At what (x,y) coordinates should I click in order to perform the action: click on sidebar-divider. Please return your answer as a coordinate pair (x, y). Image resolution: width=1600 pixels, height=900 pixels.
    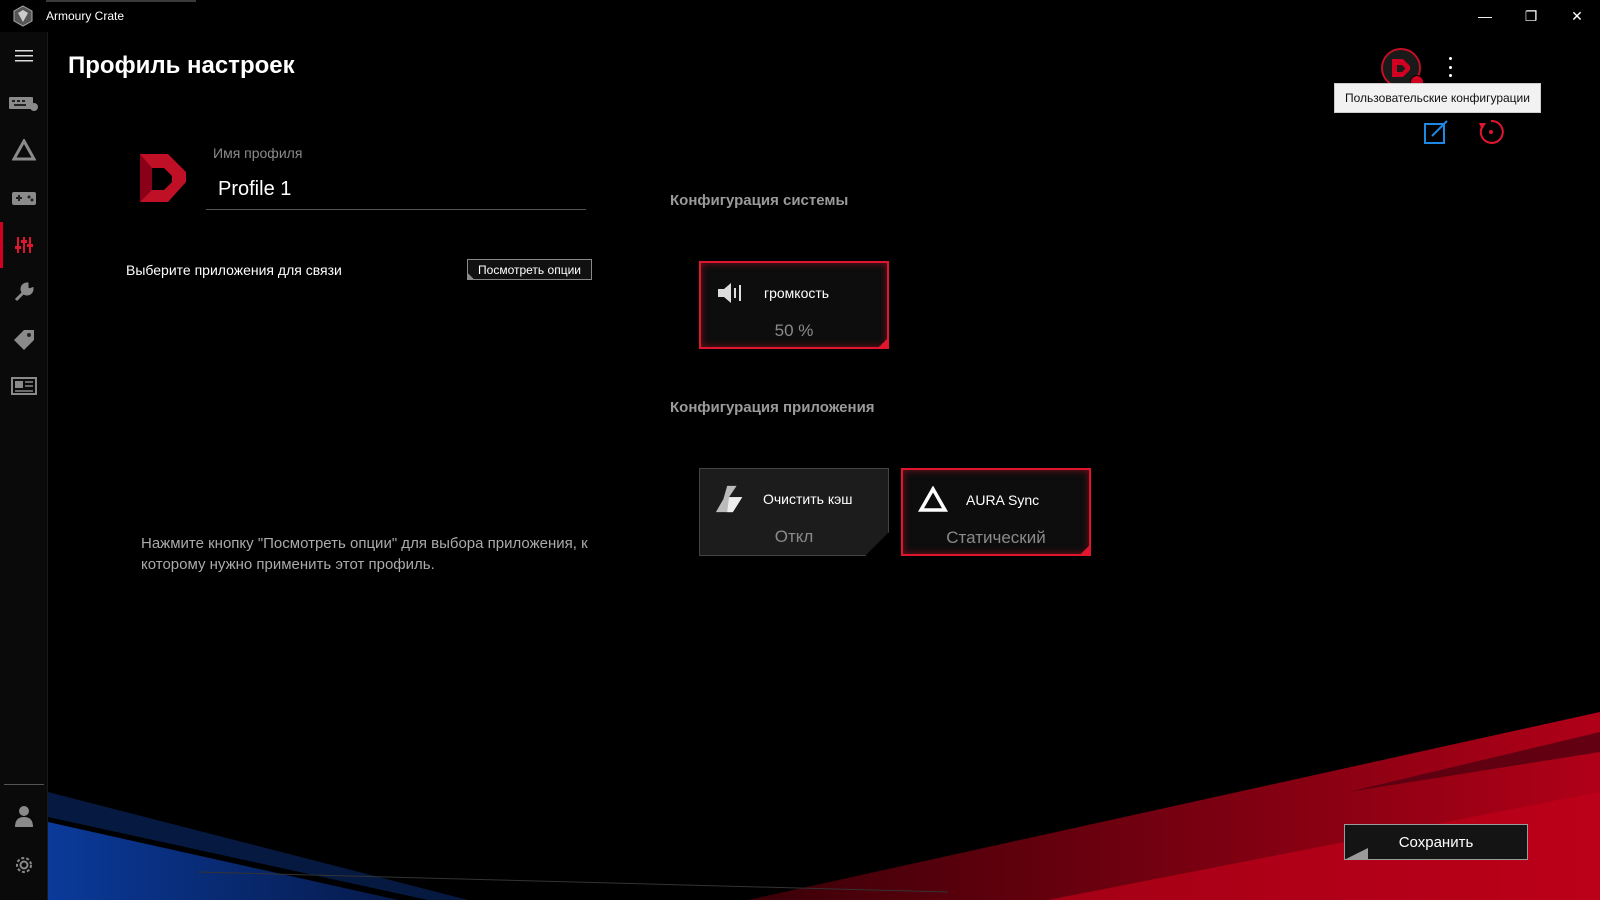
    Looking at the image, I should click on (24, 784).